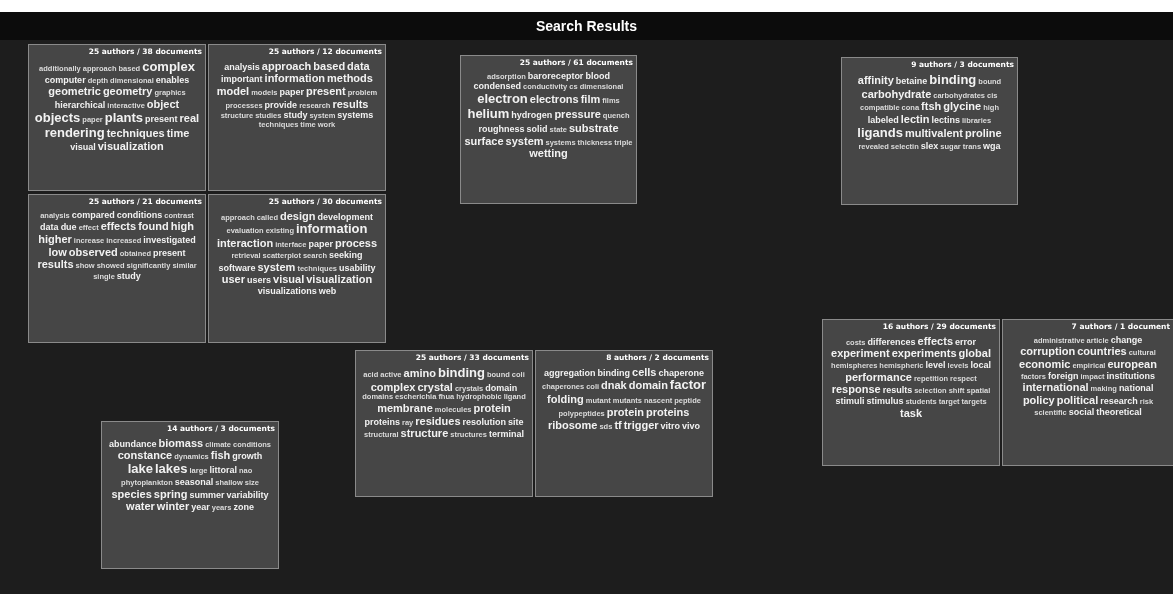  I want to click on cloud-word: hierarchical, so click(80, 105).